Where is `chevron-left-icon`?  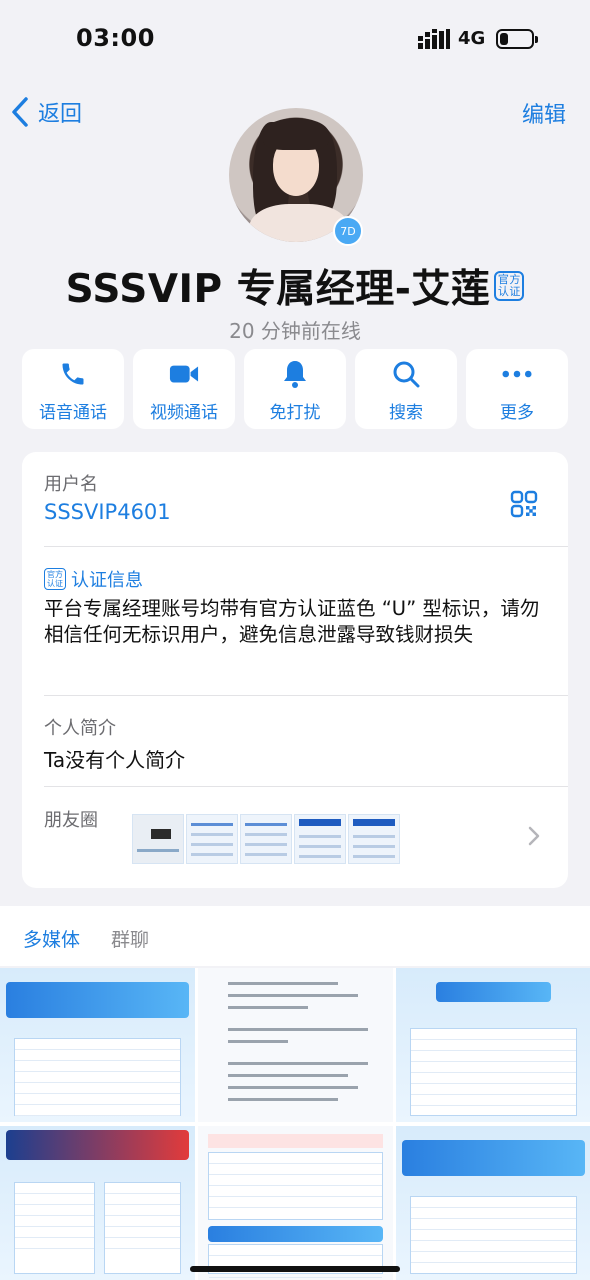 chevron-left-icon is located at coordinates (20, 112).